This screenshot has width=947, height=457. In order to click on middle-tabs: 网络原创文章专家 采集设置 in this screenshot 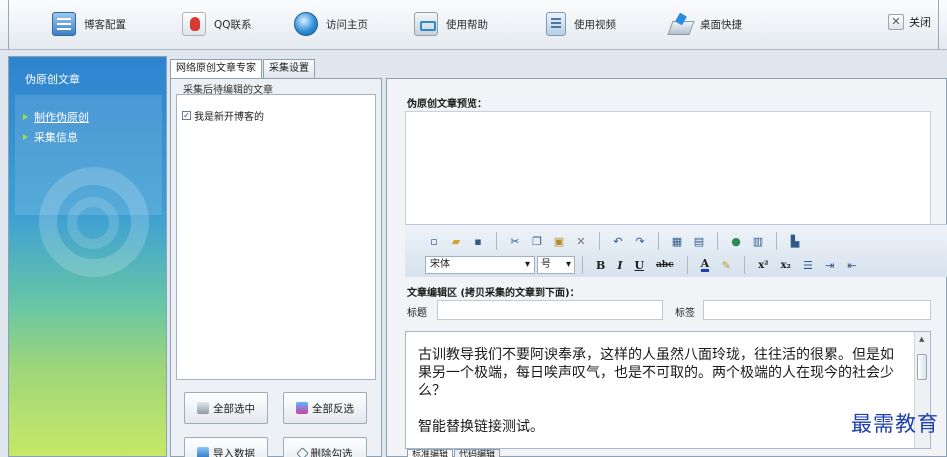, I will do `click(243, 69)`.